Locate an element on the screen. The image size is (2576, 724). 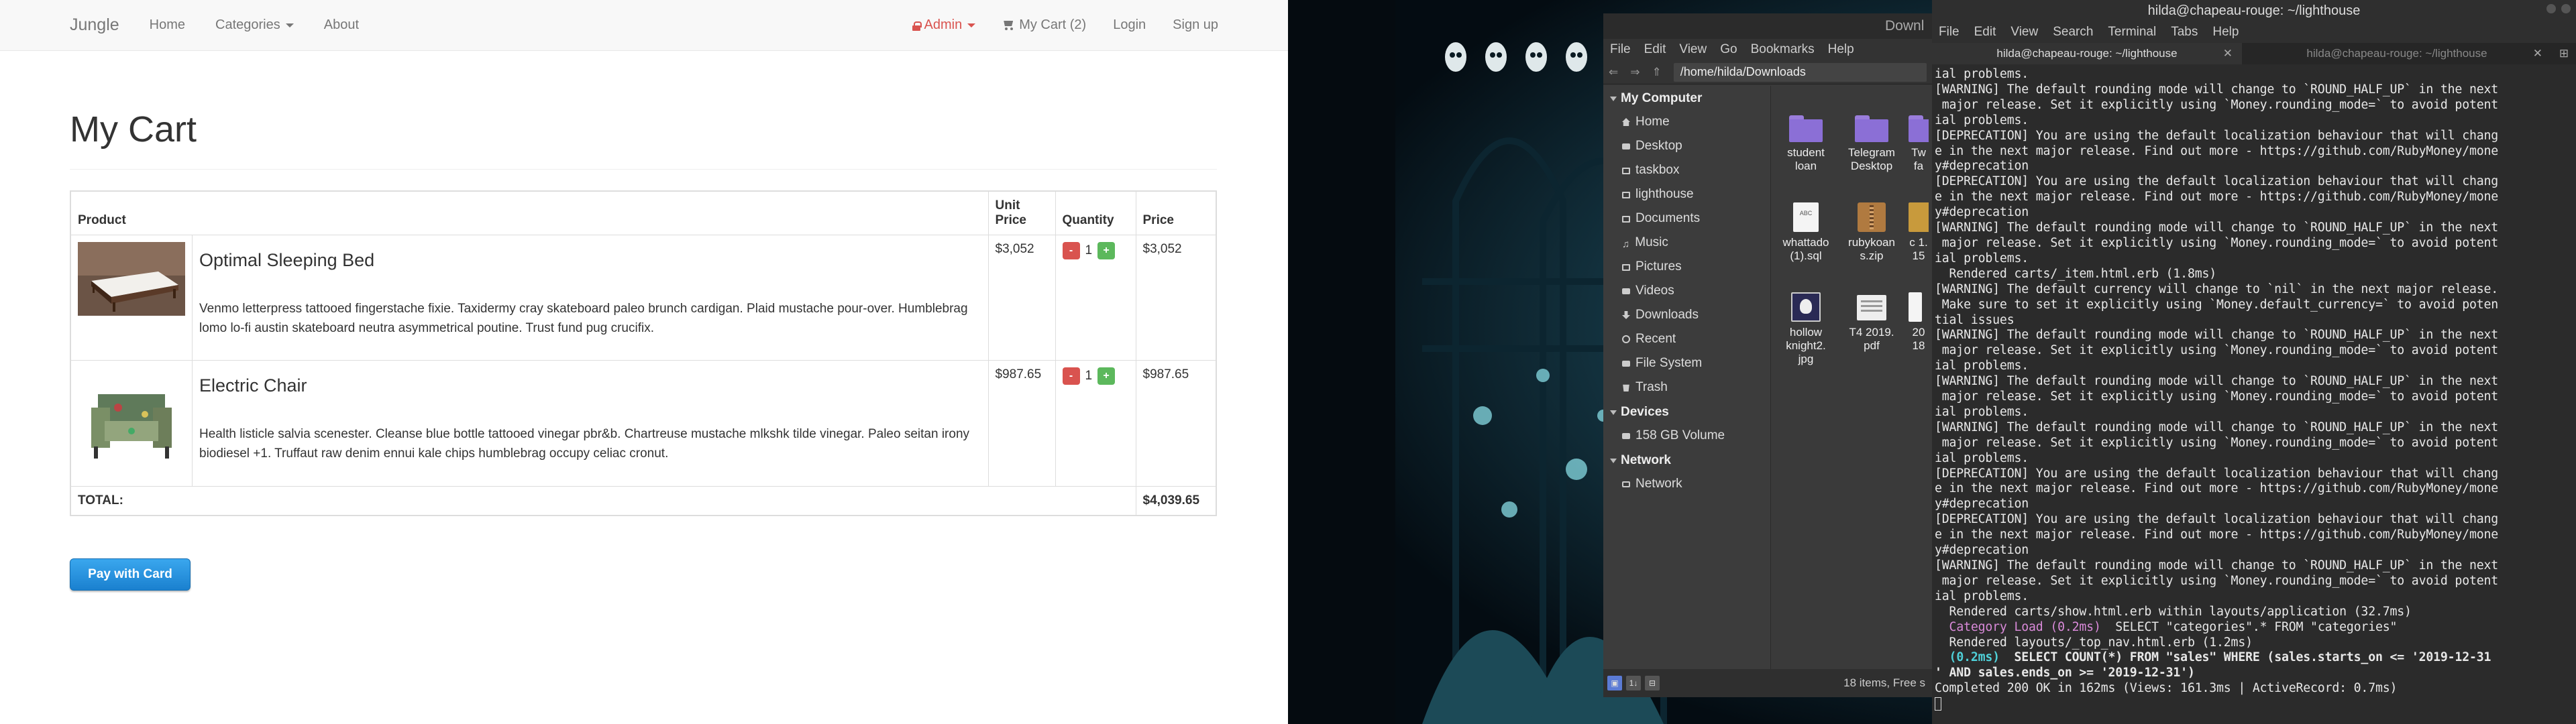
cursor is located at coordinates (1938, 704).